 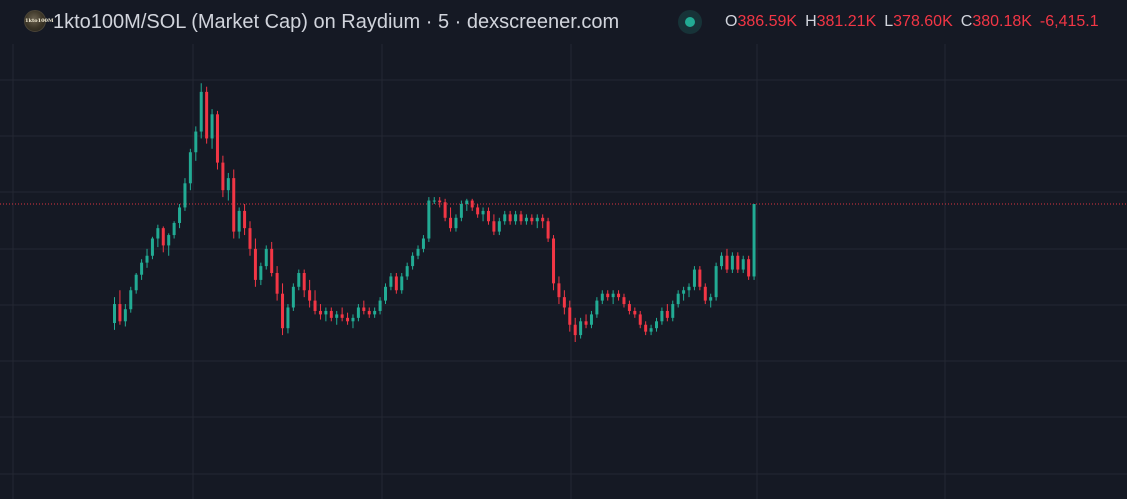 I want to click on market-status-indicator, so click(x=690, y=22).